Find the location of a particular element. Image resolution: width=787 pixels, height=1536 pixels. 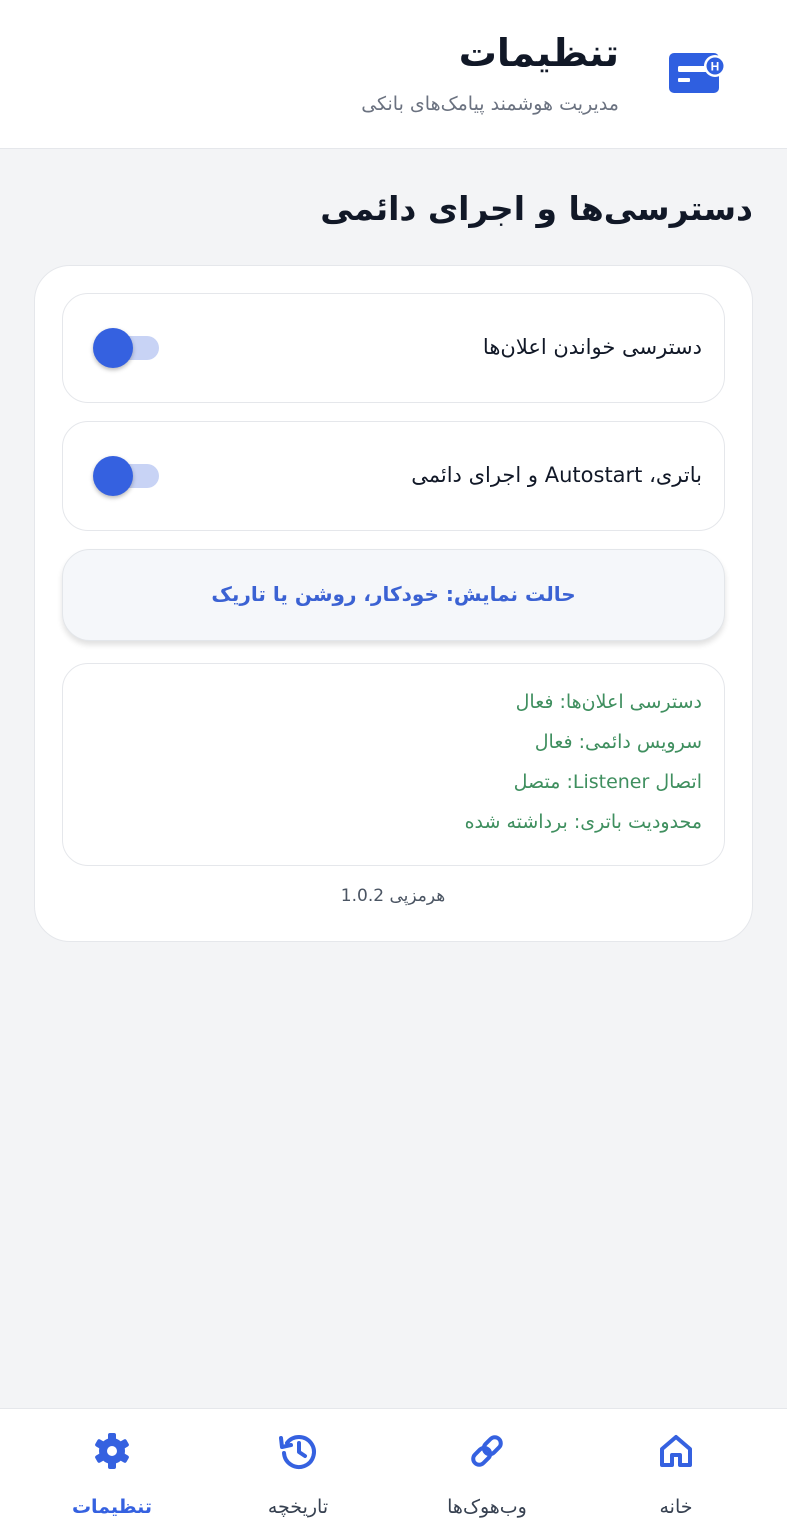

nav-label-settings: تنظیمات is located at coordinates (112, 1507).